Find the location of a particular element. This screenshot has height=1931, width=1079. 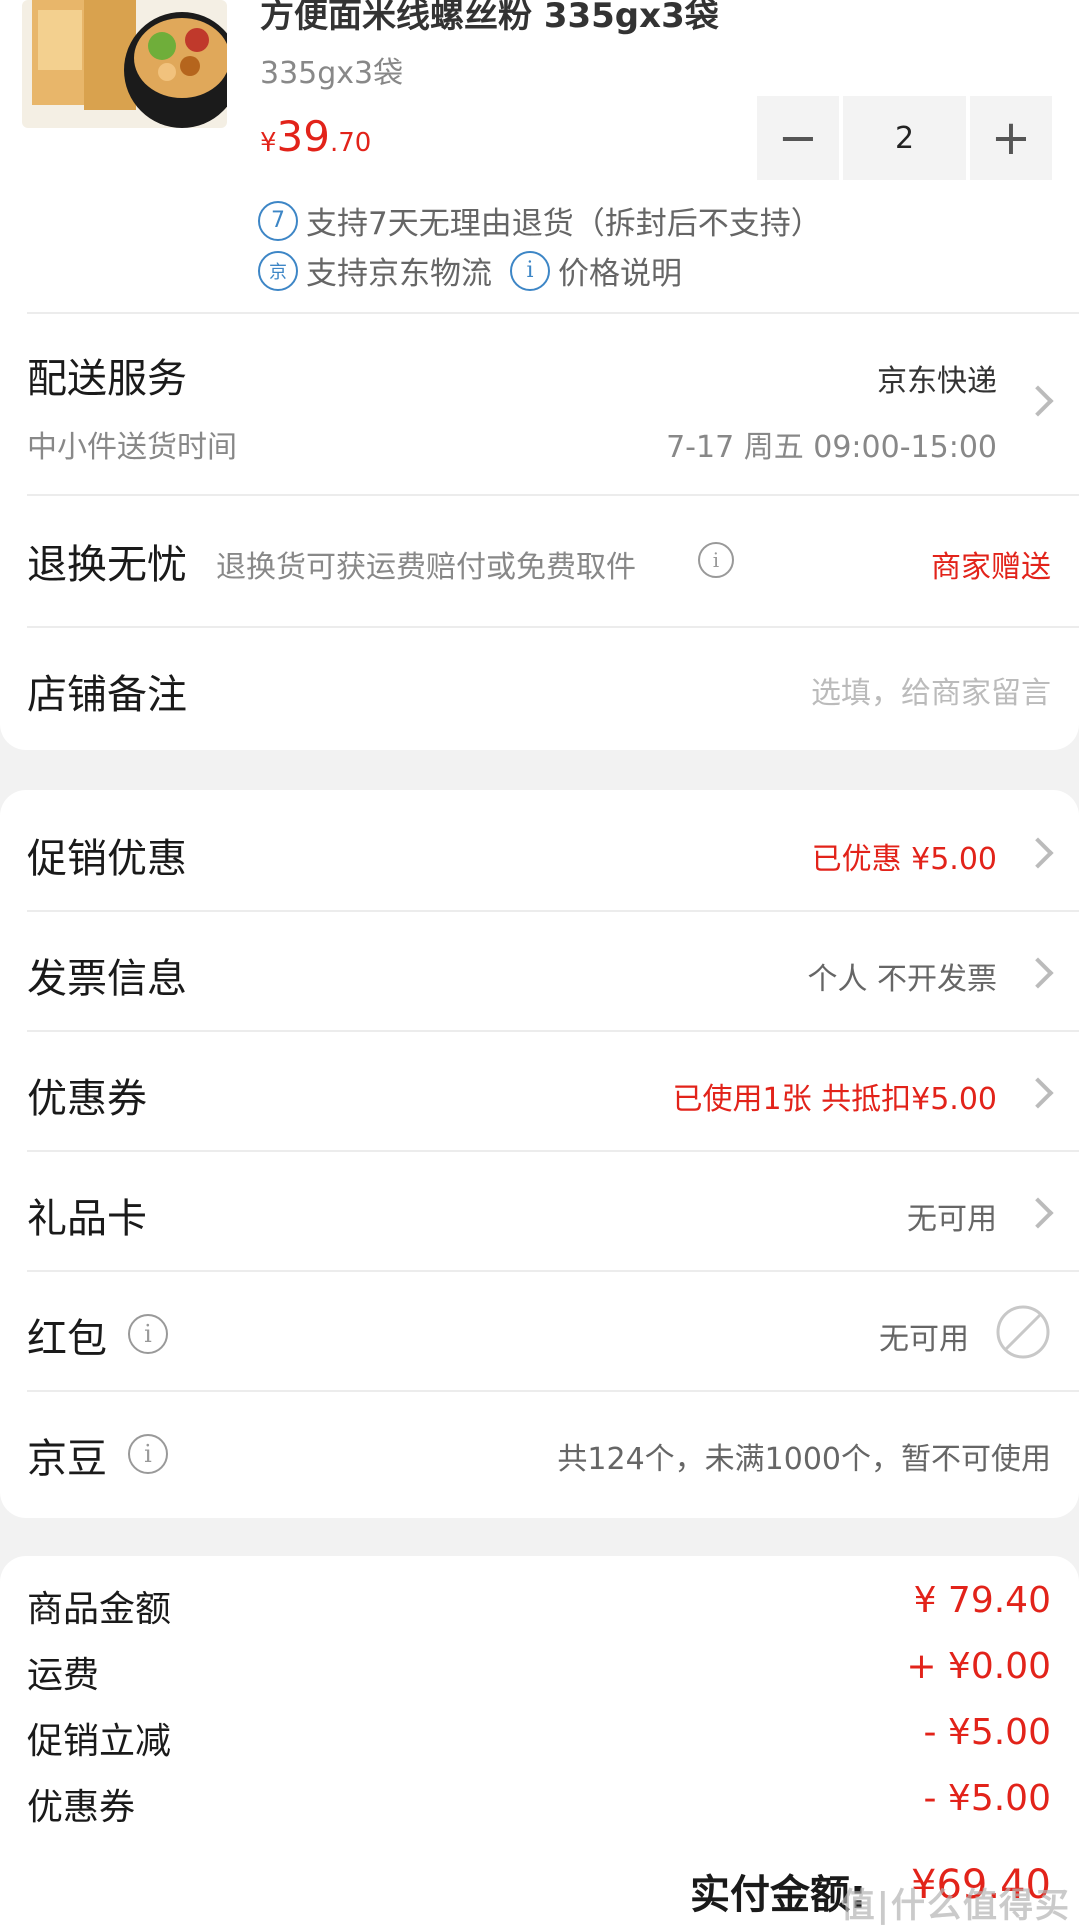

logistics-text: 支持京东物流 is located at coordinates (399, 274).